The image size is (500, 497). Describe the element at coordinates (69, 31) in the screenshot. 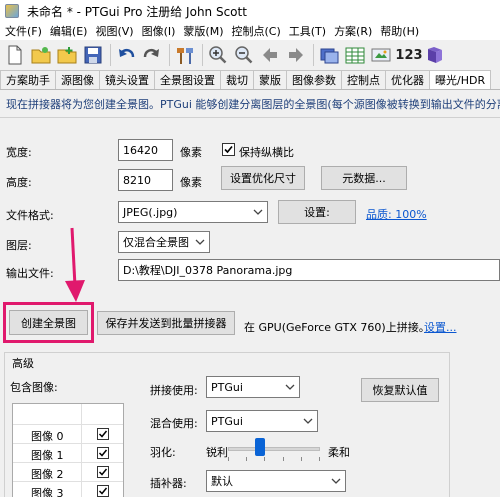

I see `menu-edit: 编辑(E)` at that location.